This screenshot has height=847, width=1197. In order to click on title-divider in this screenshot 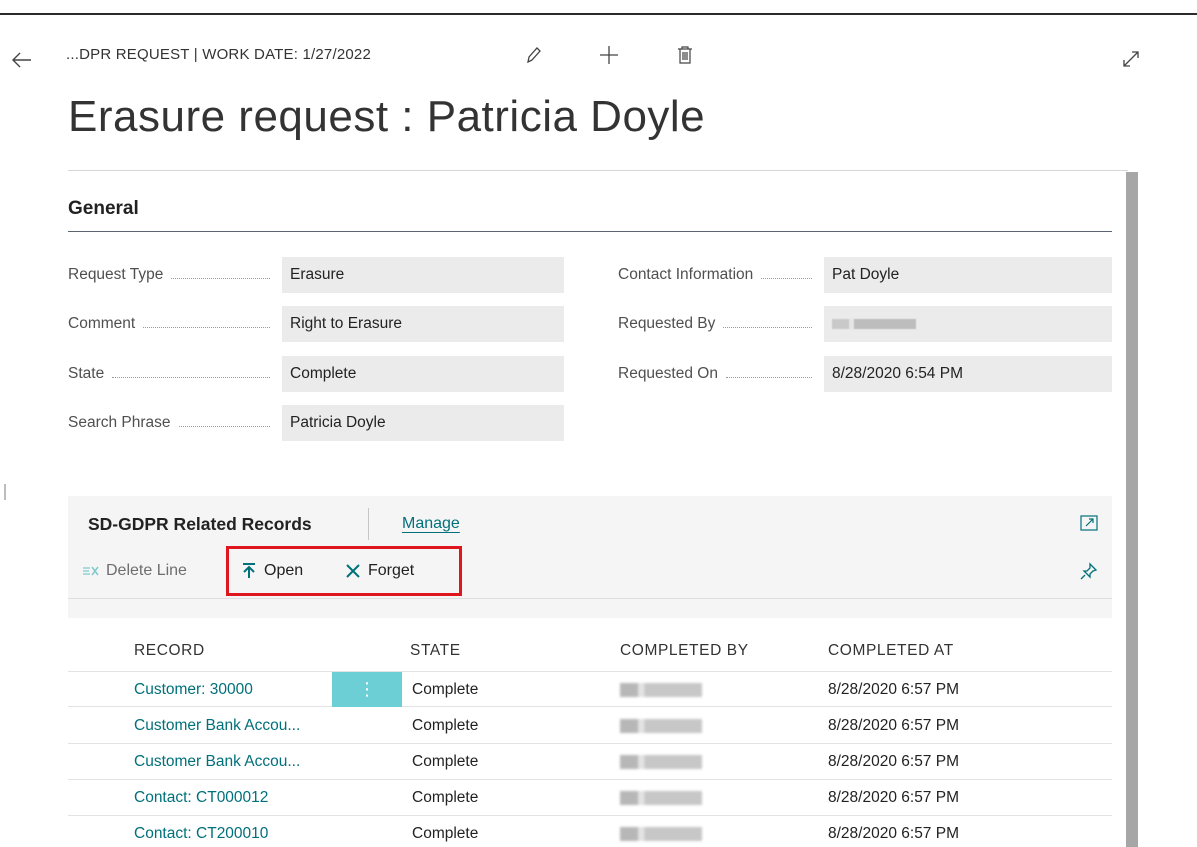, I will do `click(598, 170)`.